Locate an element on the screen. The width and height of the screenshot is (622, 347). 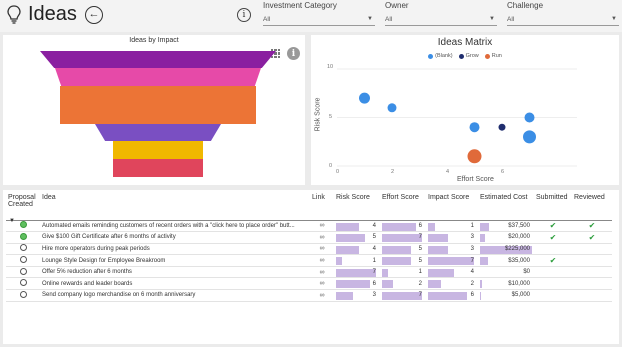
impact-score-cell: 6 is located at coordinates (452, 295).